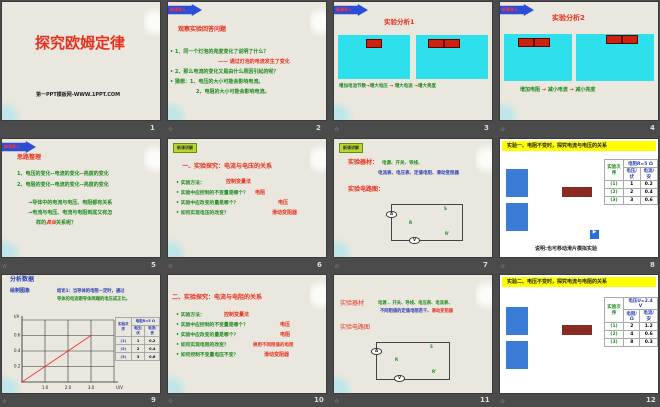  I want to click on x-tick-label: 3.0, so click(91, 387).